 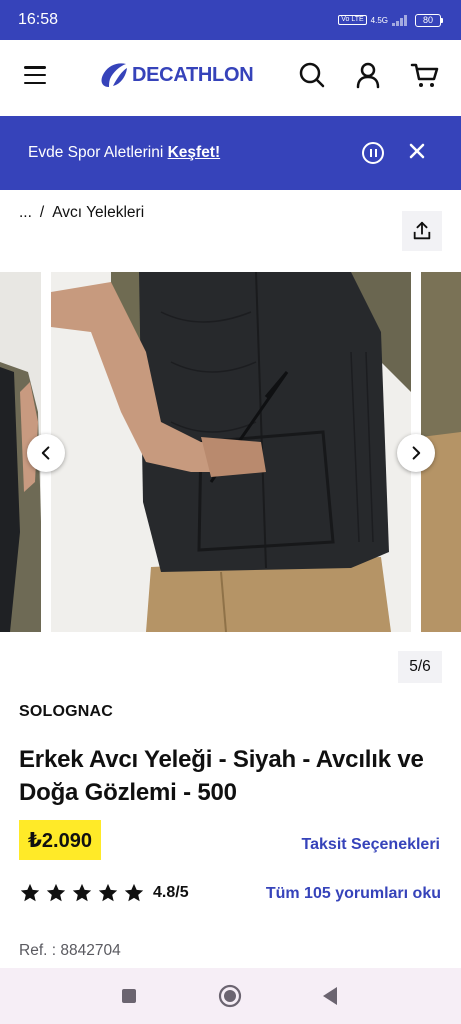 What do you see at coordinates (129, 998) in the screenshot?
I see `recents-icon` at bounding box center [129, 998].